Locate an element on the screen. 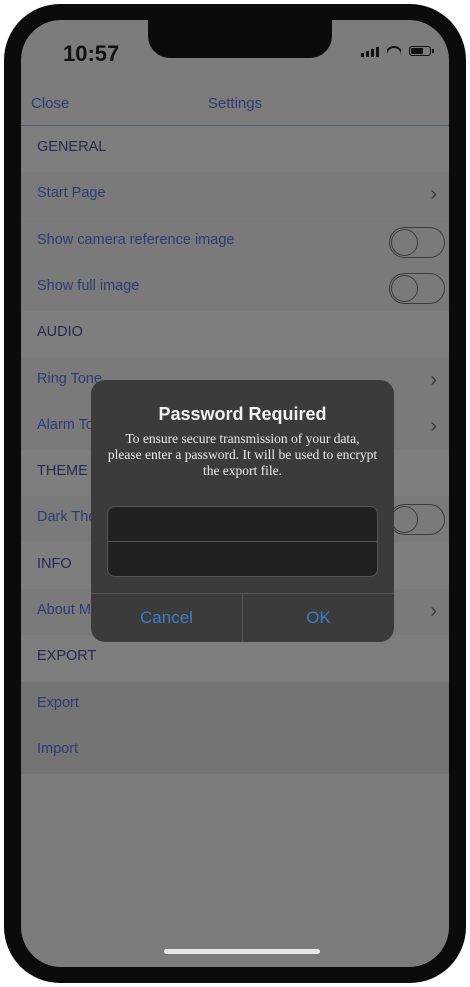 This screenshot has height=987, width=470. settings-row-label: Export is located at coordinates (58, 702).